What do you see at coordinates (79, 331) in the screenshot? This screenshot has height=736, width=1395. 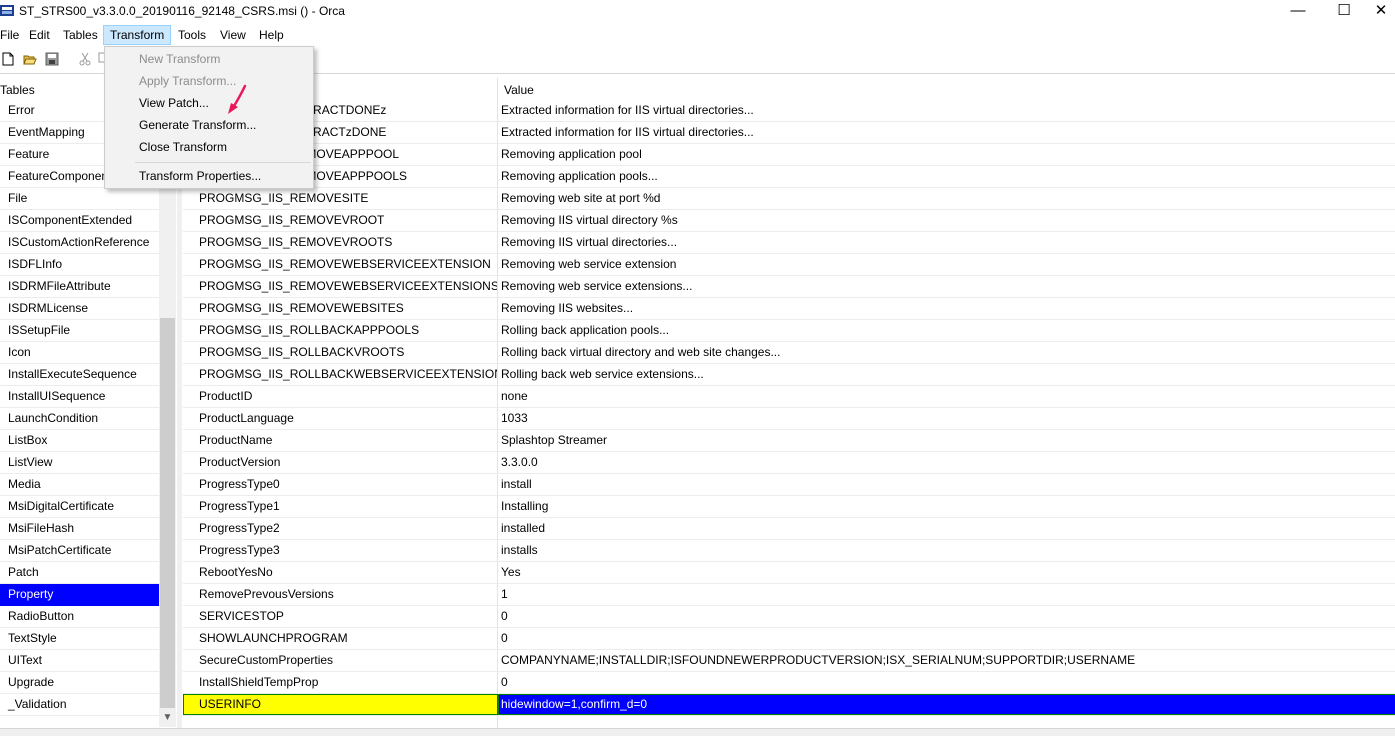 I see `table-list-item: ISSetupFile` at bounding box center [79, 331].